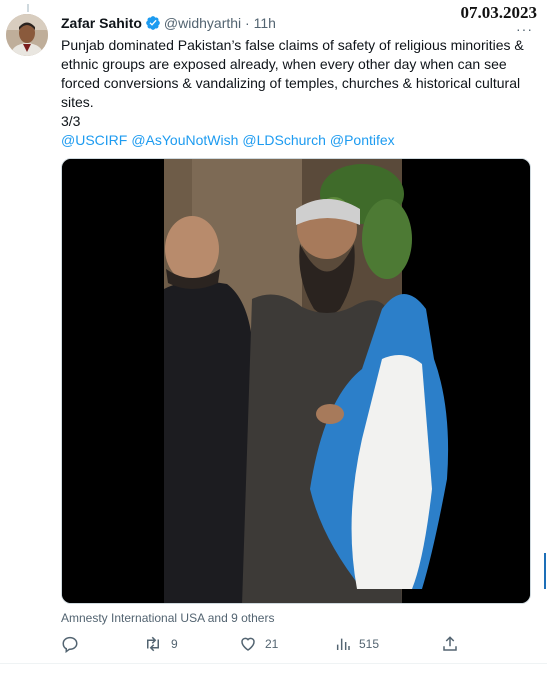 The image size is (547, 673). What do you see at coordinates (272, 644) in the screenshot?
I see `like-count: 21` at bounding box center [272, 644].